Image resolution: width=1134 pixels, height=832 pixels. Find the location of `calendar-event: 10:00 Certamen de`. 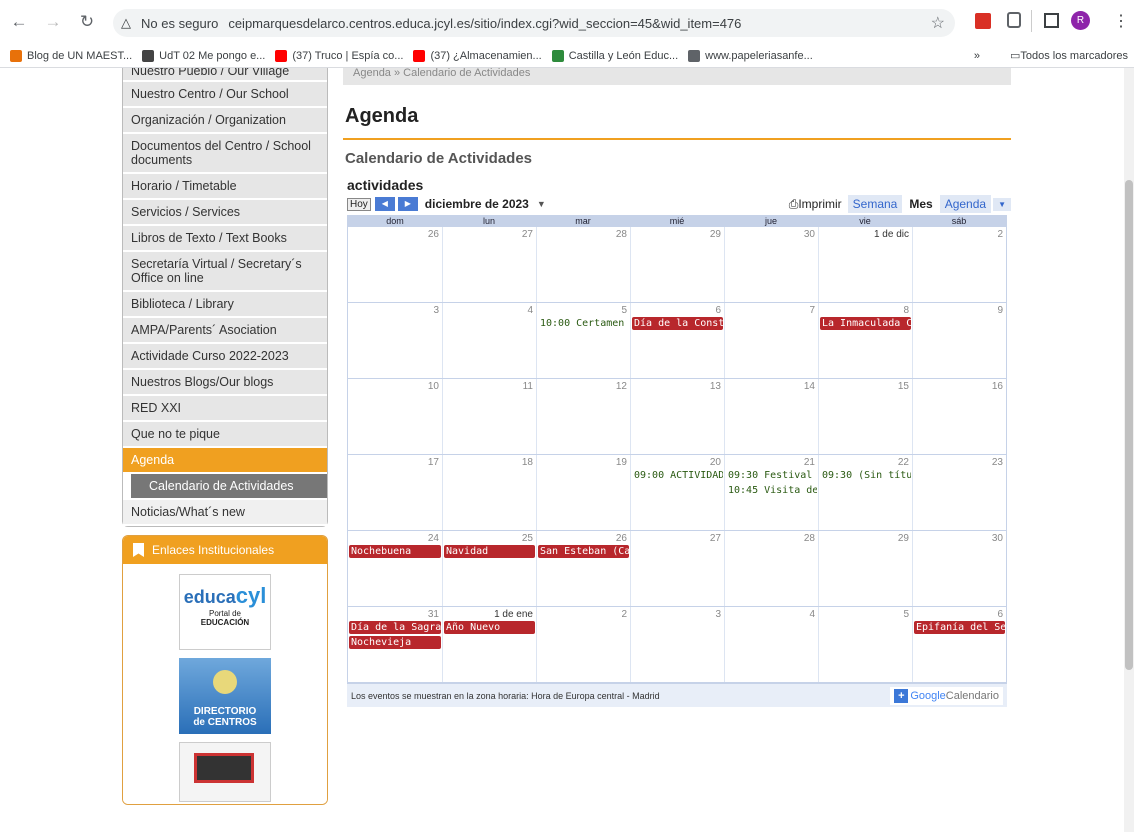

calendar-event: 10:00 Certamen de is located at coordinates (583, 323).